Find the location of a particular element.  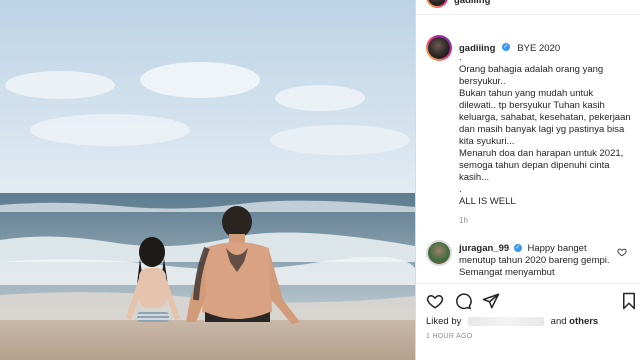

bookmark-icon is located at coordinates (629, 301).